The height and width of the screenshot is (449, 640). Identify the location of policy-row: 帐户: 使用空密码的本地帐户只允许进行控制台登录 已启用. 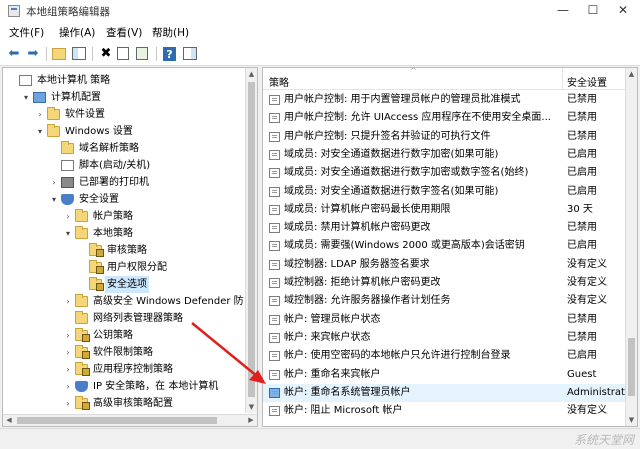
(444, 356).